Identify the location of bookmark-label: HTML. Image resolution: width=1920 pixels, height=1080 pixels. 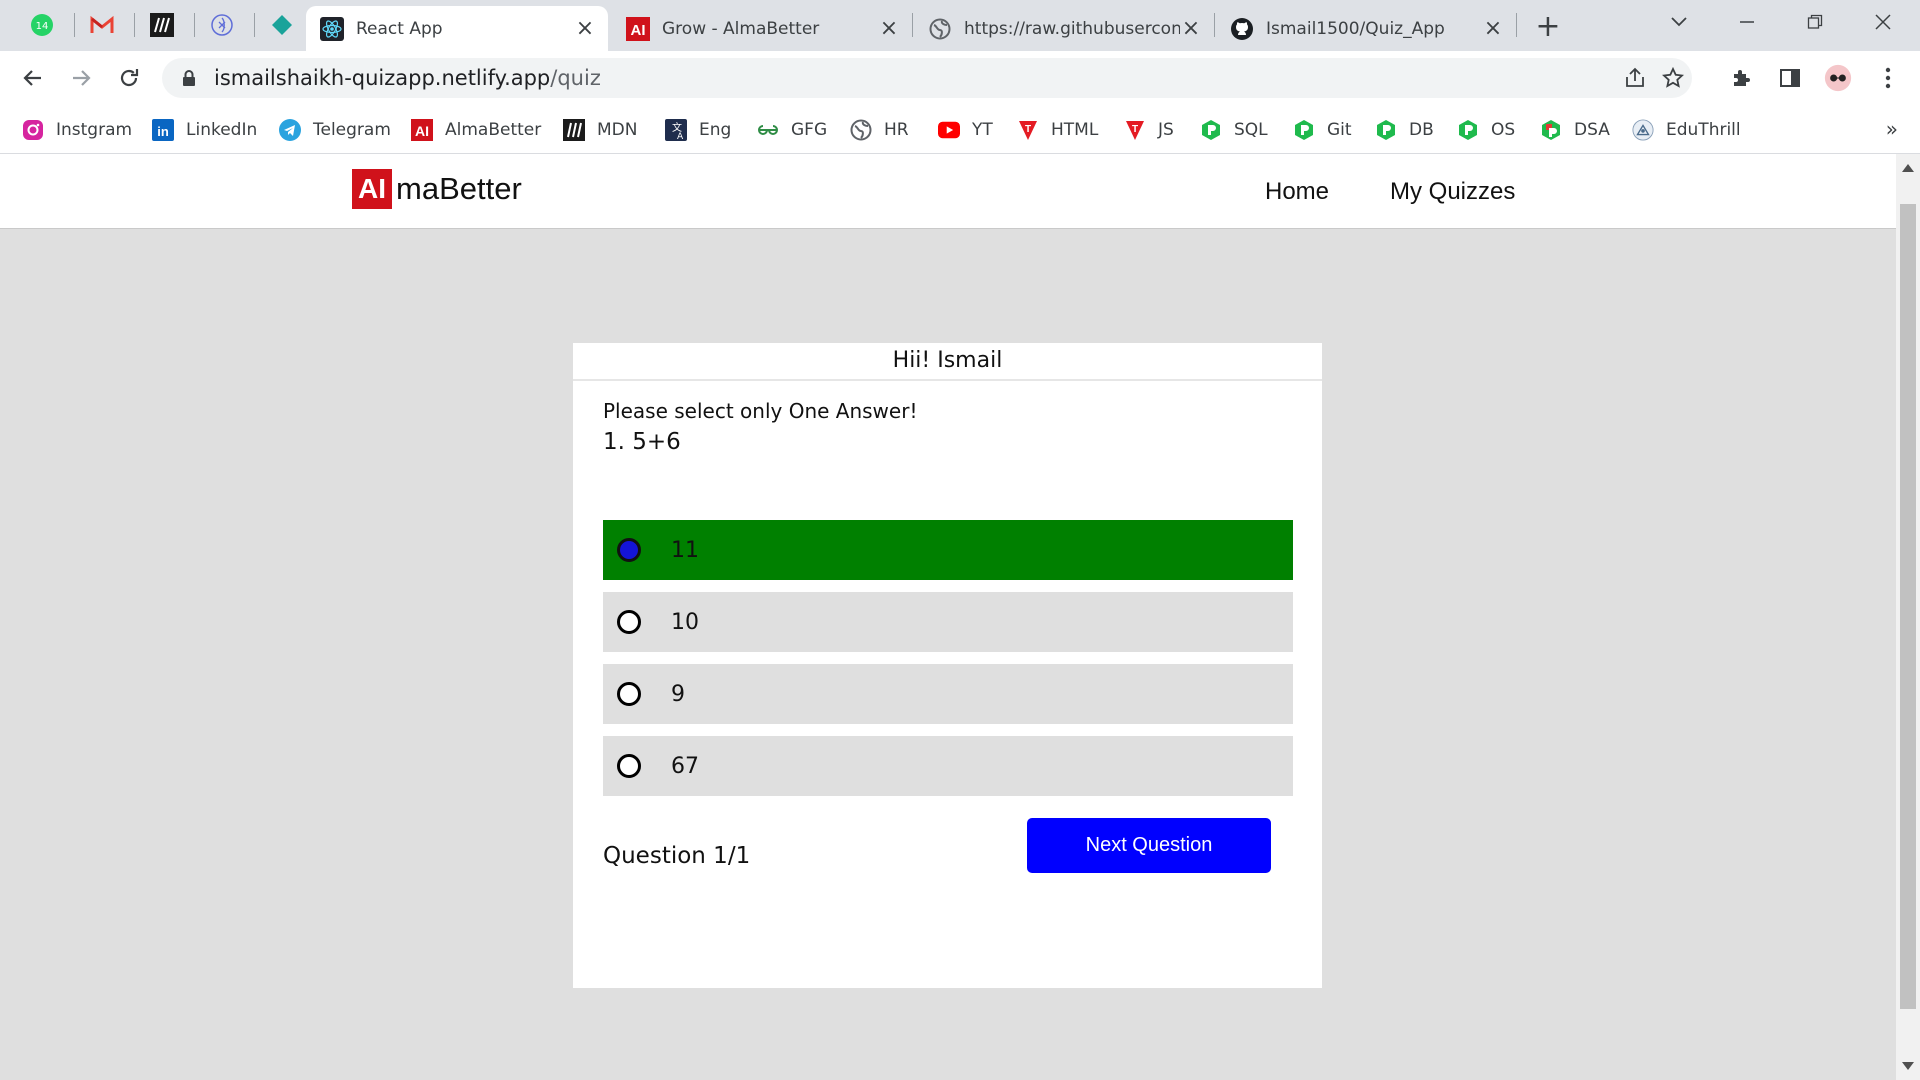
(1075, 130).